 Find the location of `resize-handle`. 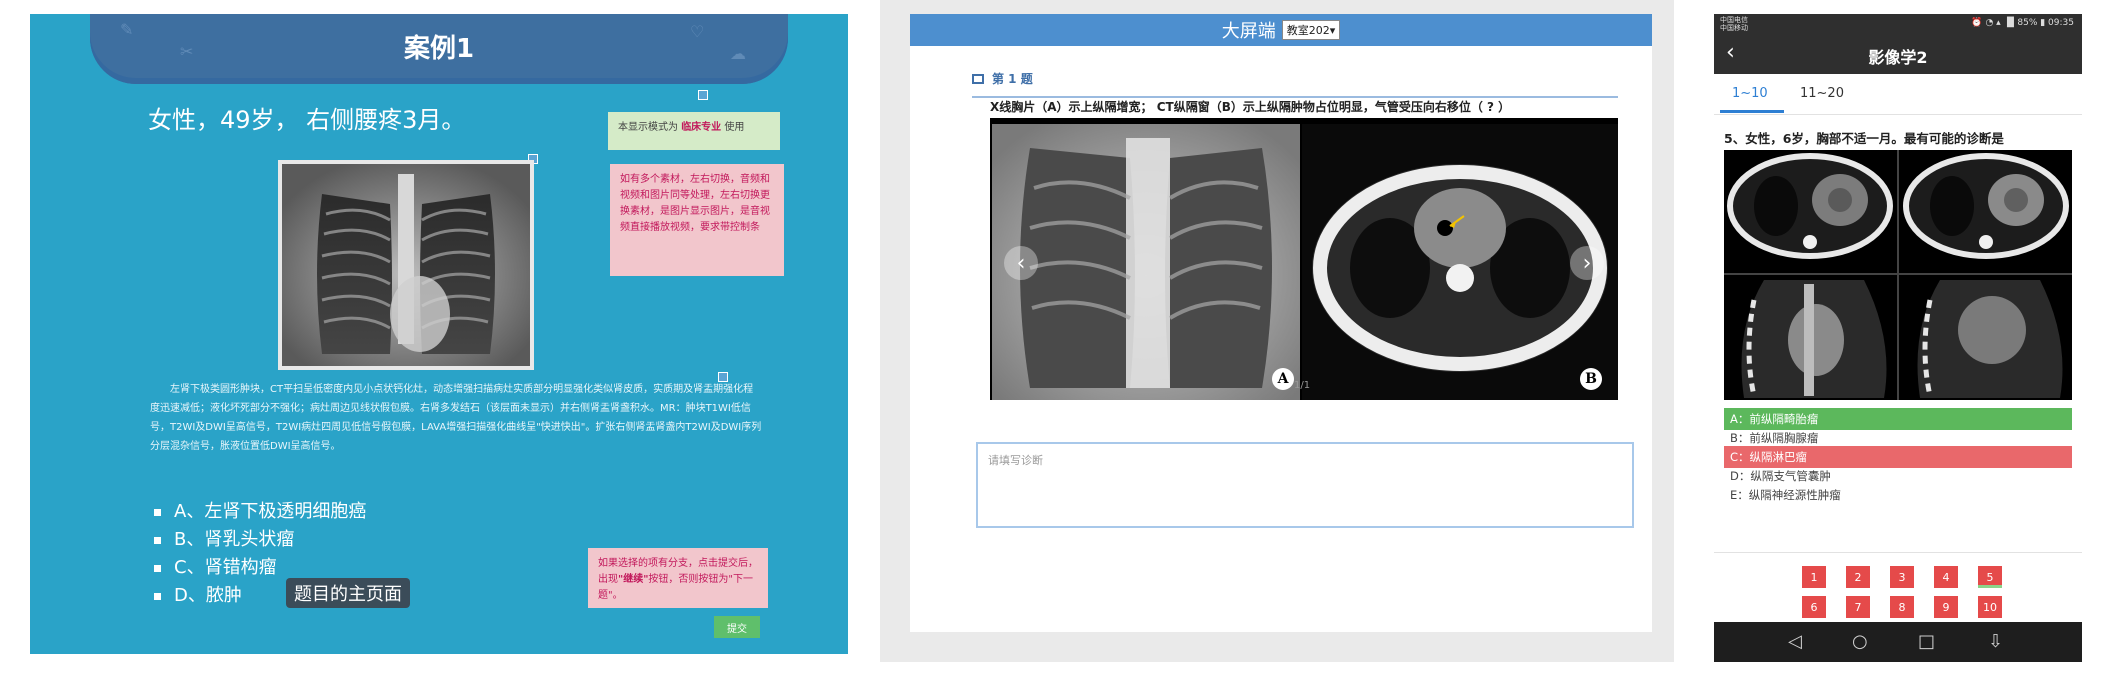

resize-handle is located at coordinates (703, 95).